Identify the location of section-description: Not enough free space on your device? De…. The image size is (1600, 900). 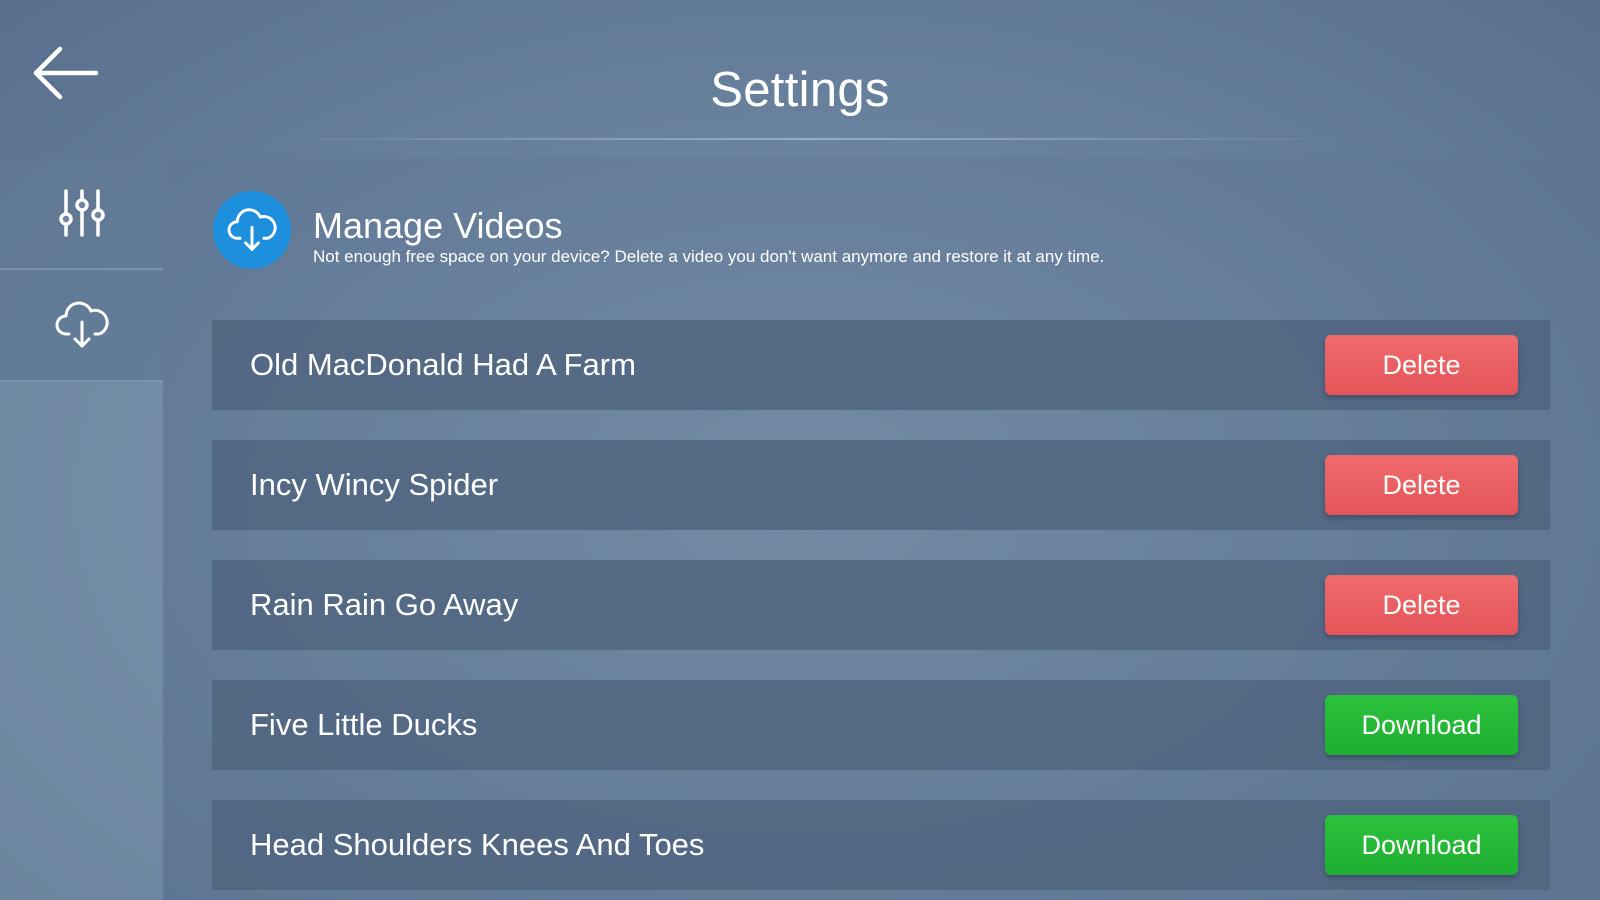
(709, 256).